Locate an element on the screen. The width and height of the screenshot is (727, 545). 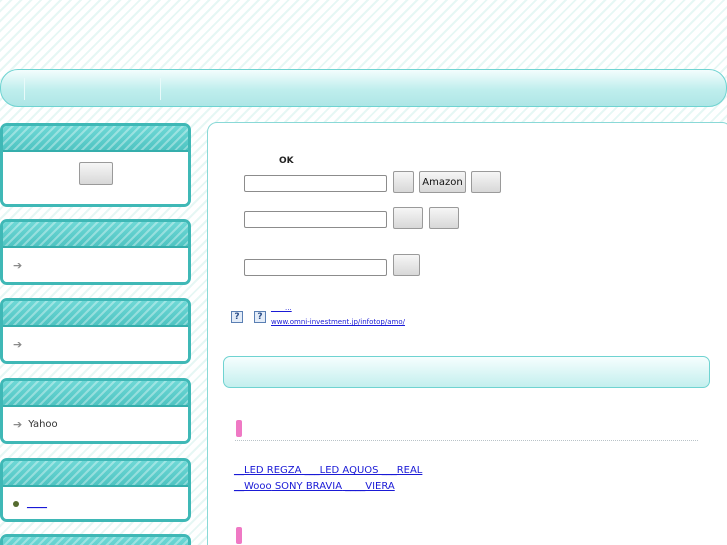
sidebar-box-3: ➔ is located at coordinates (95, 331).